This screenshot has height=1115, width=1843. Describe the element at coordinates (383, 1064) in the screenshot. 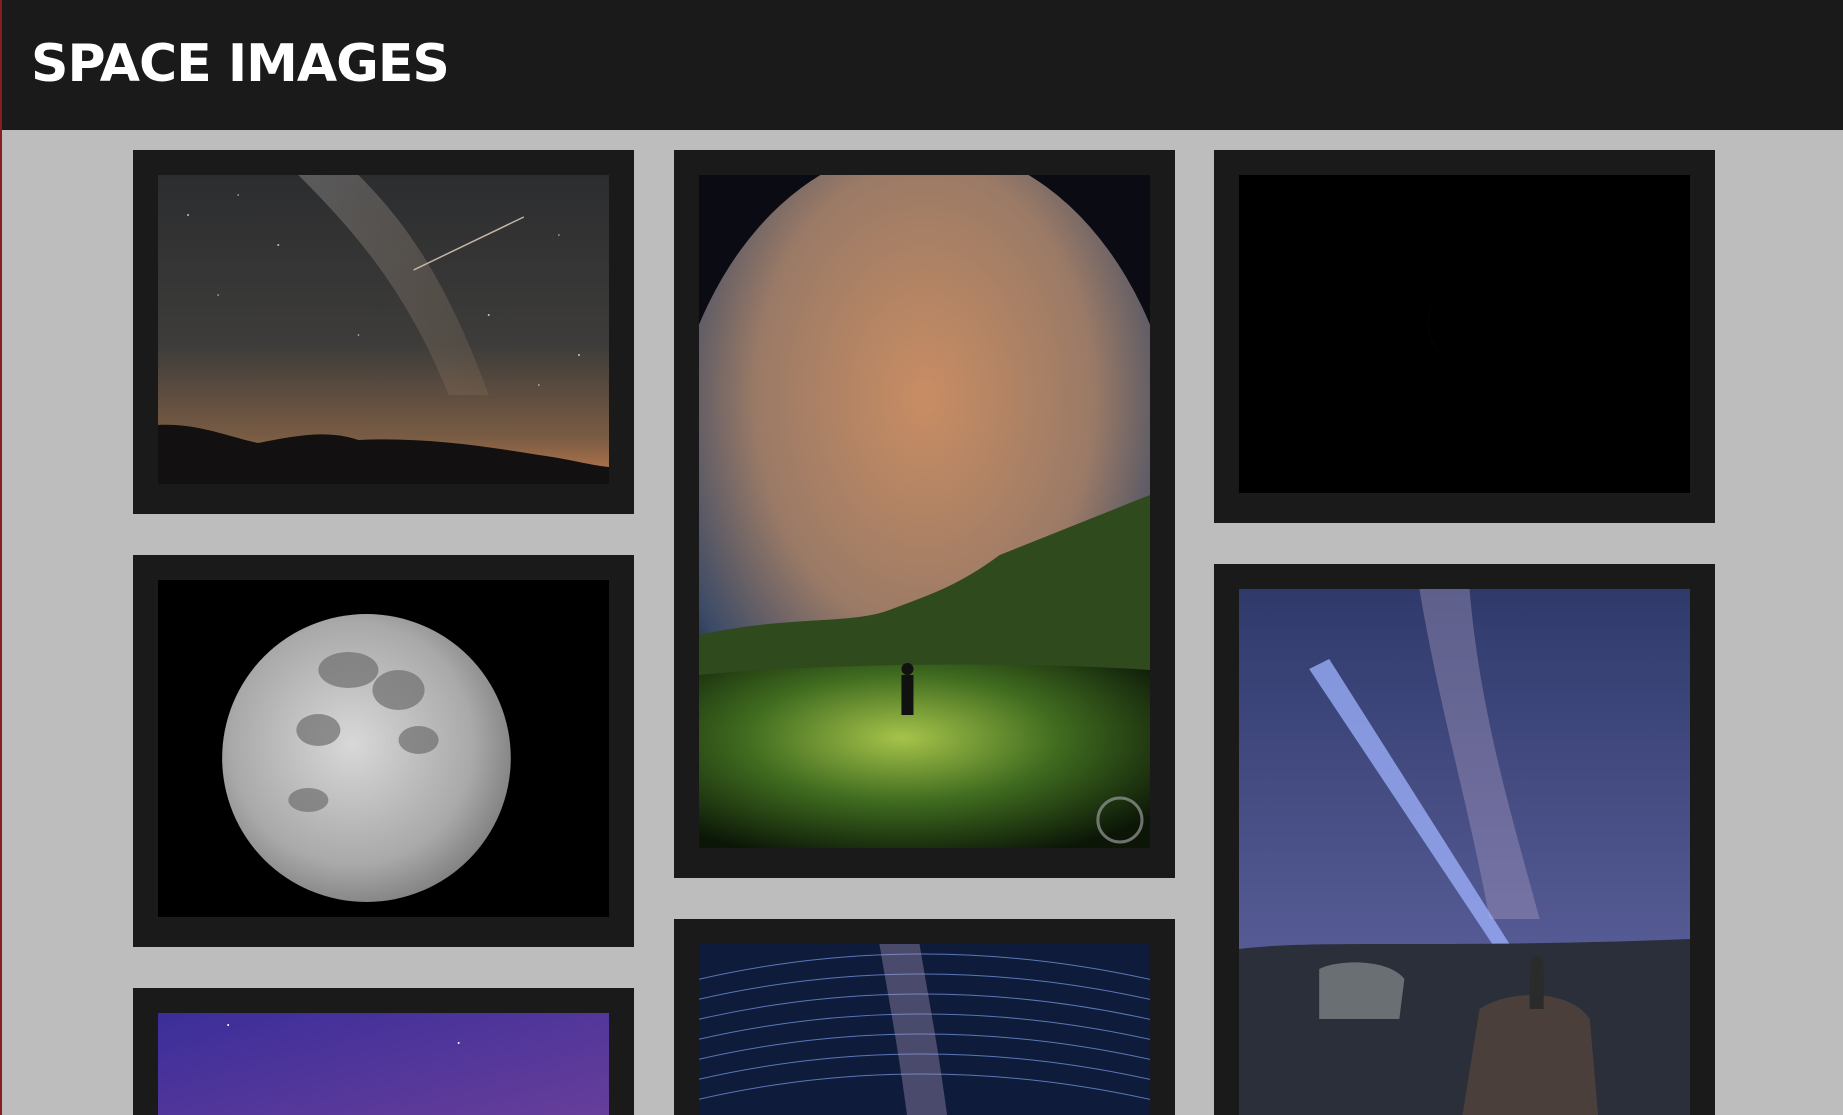

I see `purple-sky-image` at that location.